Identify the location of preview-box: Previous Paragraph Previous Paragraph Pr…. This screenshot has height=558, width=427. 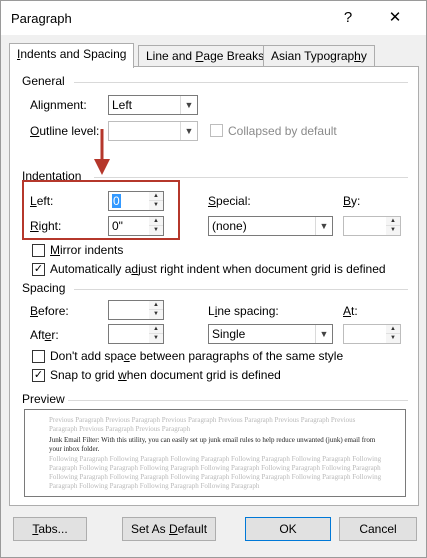
(215, 453).